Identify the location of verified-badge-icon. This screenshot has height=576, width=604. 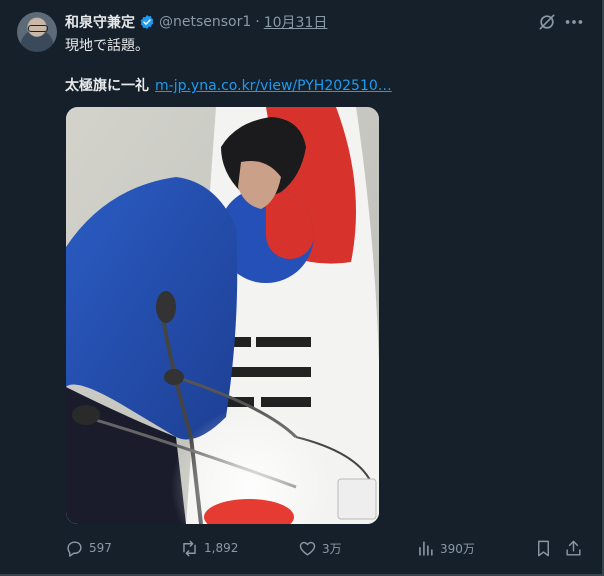
(147, 22).